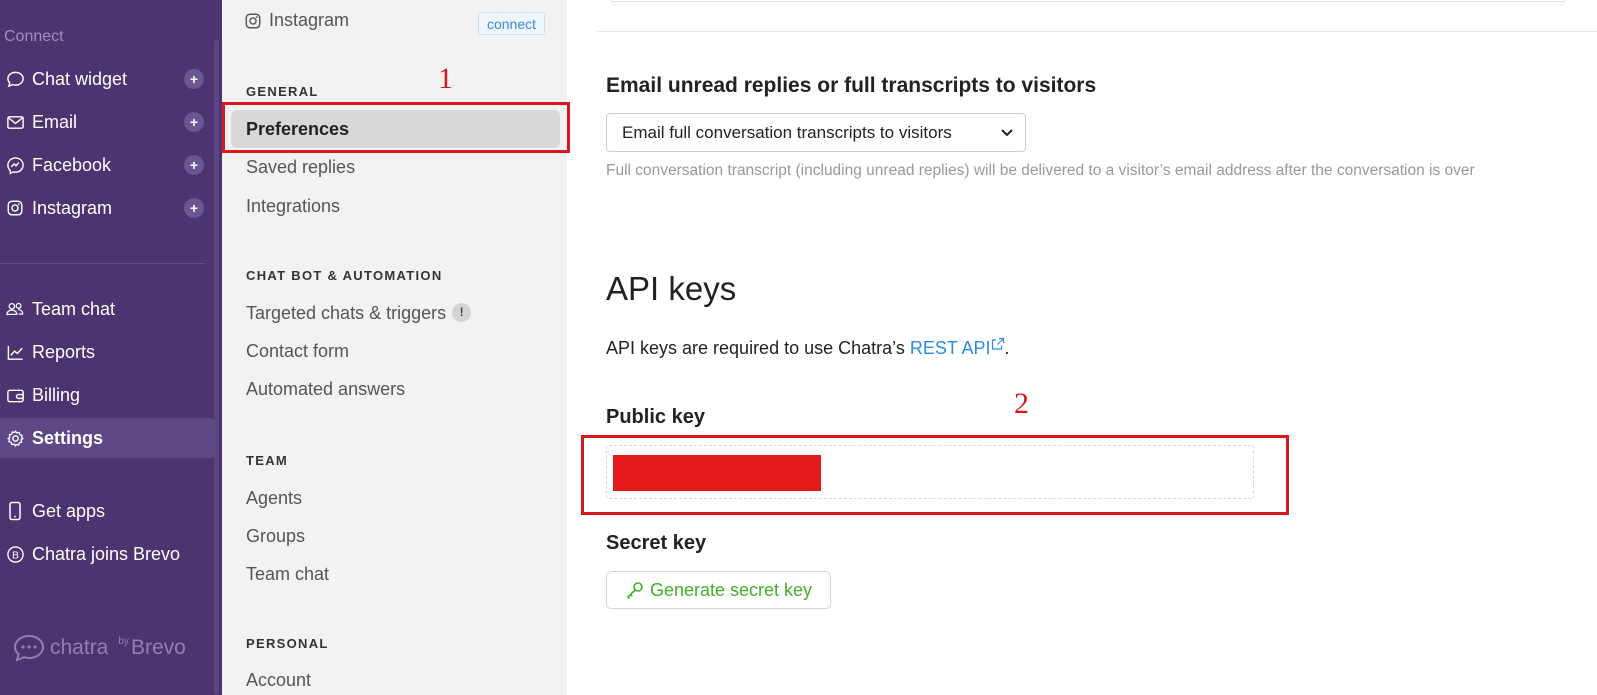 The height and width of the screenshot is (695, 1597). Describe the element at coordinates (325, 389) in the screenshot. I see `subnav-item-automated-answers: Automated answers` at that location.